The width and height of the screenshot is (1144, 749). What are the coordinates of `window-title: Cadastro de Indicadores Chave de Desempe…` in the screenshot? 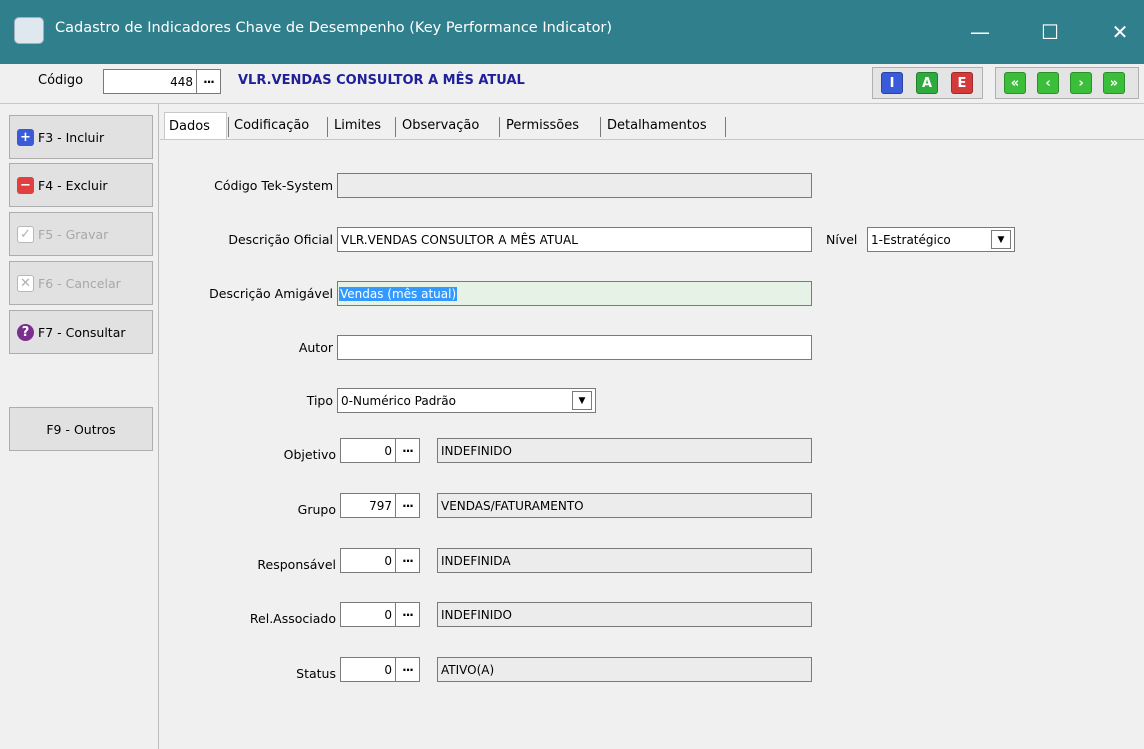 It's located at (334, 28).